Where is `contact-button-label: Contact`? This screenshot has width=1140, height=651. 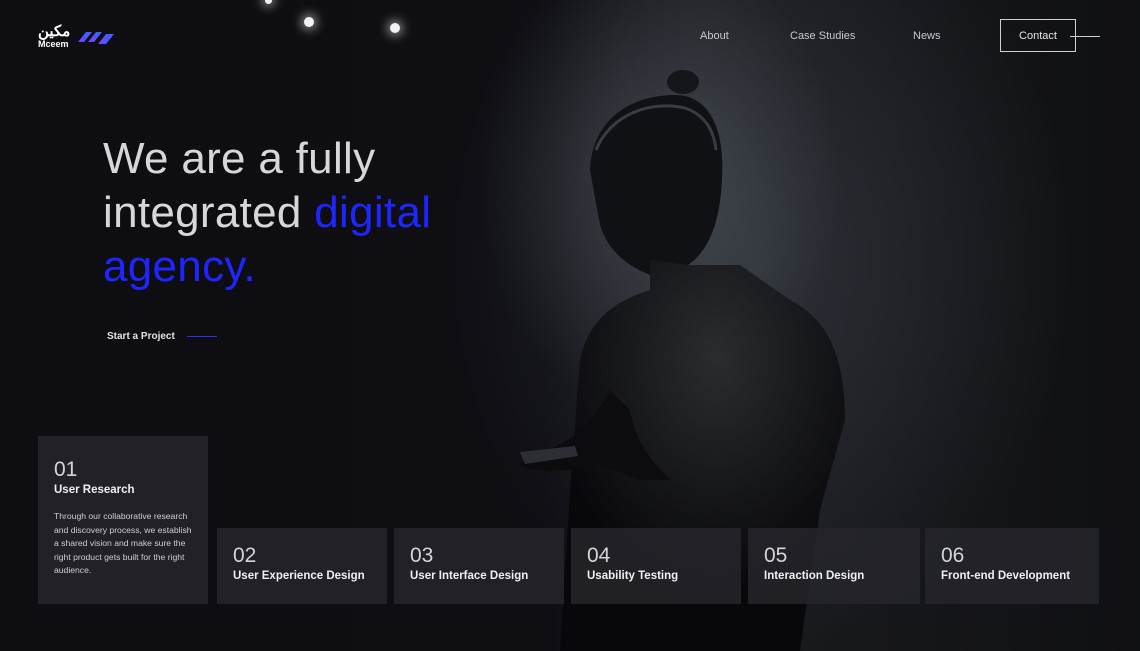
contact-button-label: Contact is located at coordinates (1038, 35).